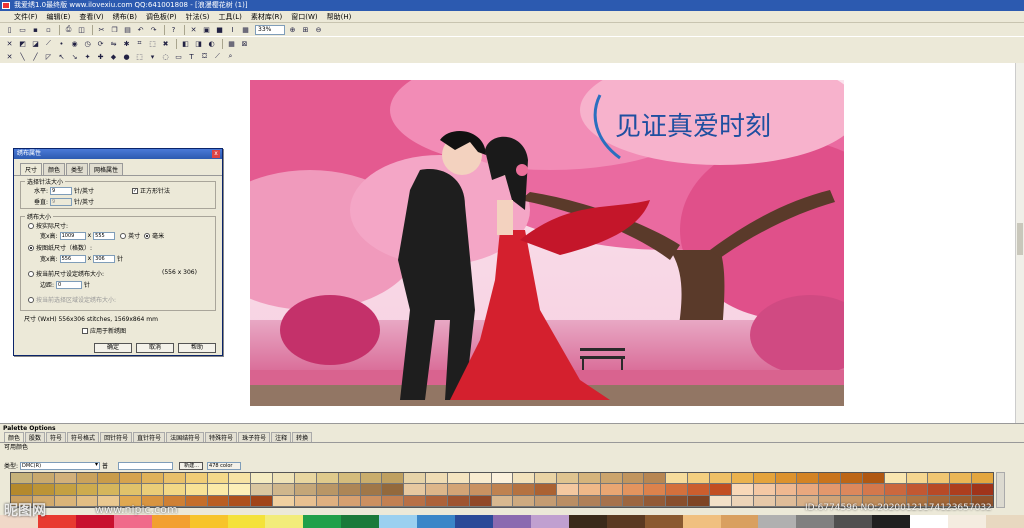 The height and width of the screenshot is (528, 1024). Describe the element at coordinates (139, 44) in the screenshot. I see `crop-icon: ⌗` at that location.